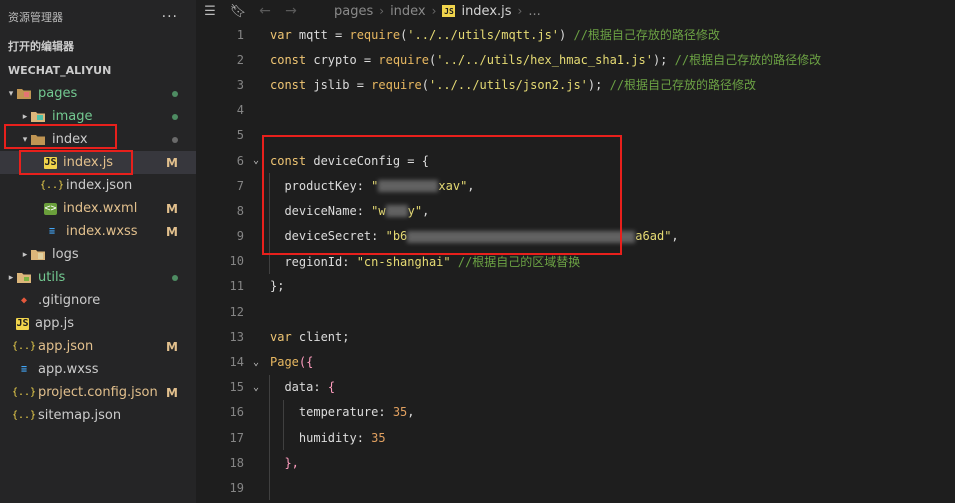 The height and width of the screenshot is (503, 955). I want to click on explorer-title: 资源管理器, so click(35, 17).